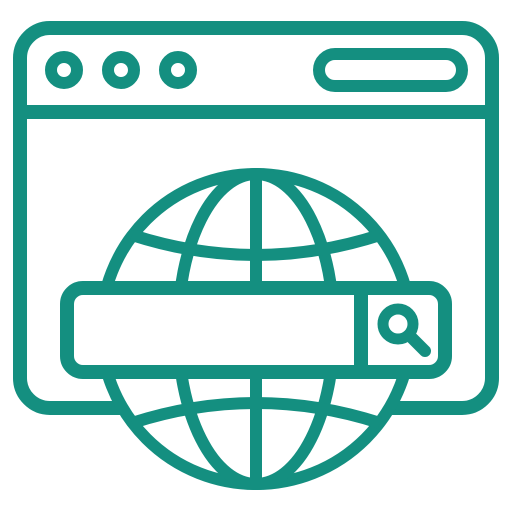 The width and height of the screenshot is (512, 512). I want to click on address-bar, so click(390, 70).